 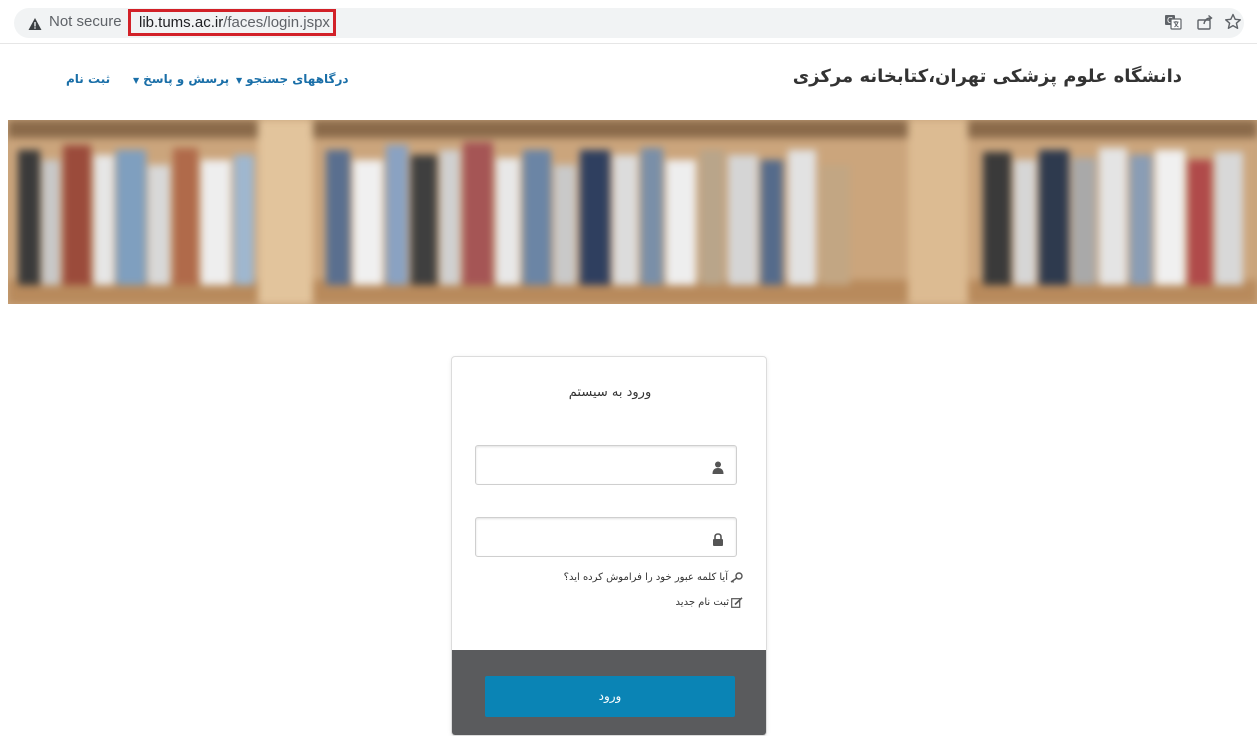 What do you see at coordinates (85, 21) in the screenshot?
I see `not-secure-label: Not secure` at bounding box center [85, 21].